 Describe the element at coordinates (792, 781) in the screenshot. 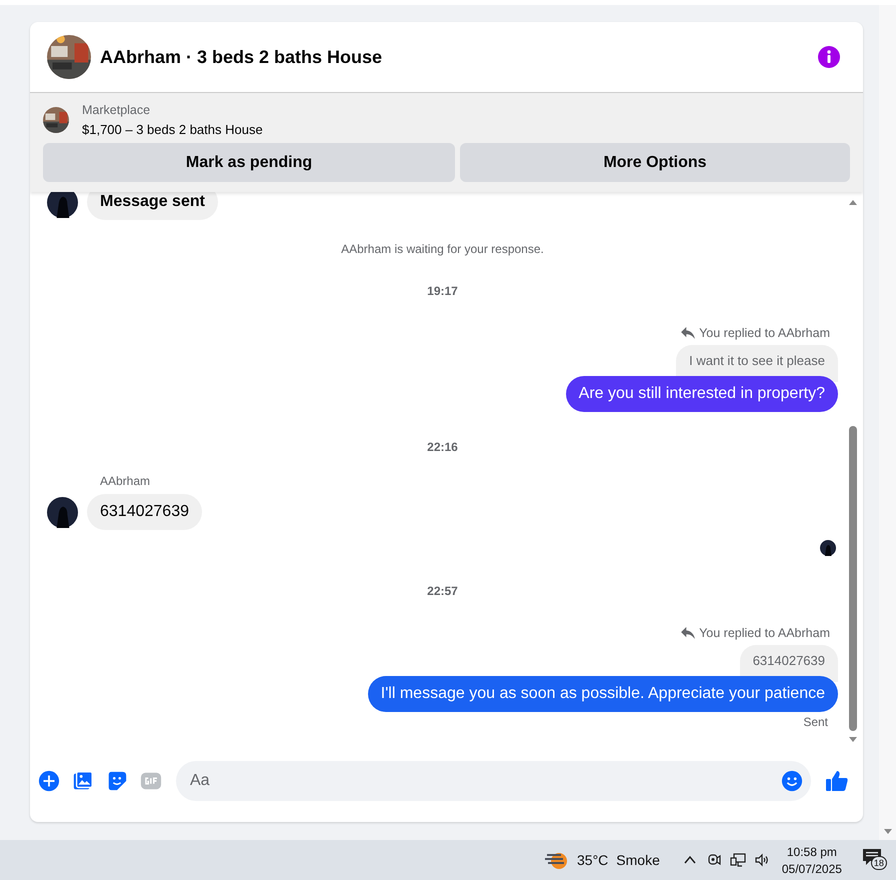

I see `emoji-icon` at that location.